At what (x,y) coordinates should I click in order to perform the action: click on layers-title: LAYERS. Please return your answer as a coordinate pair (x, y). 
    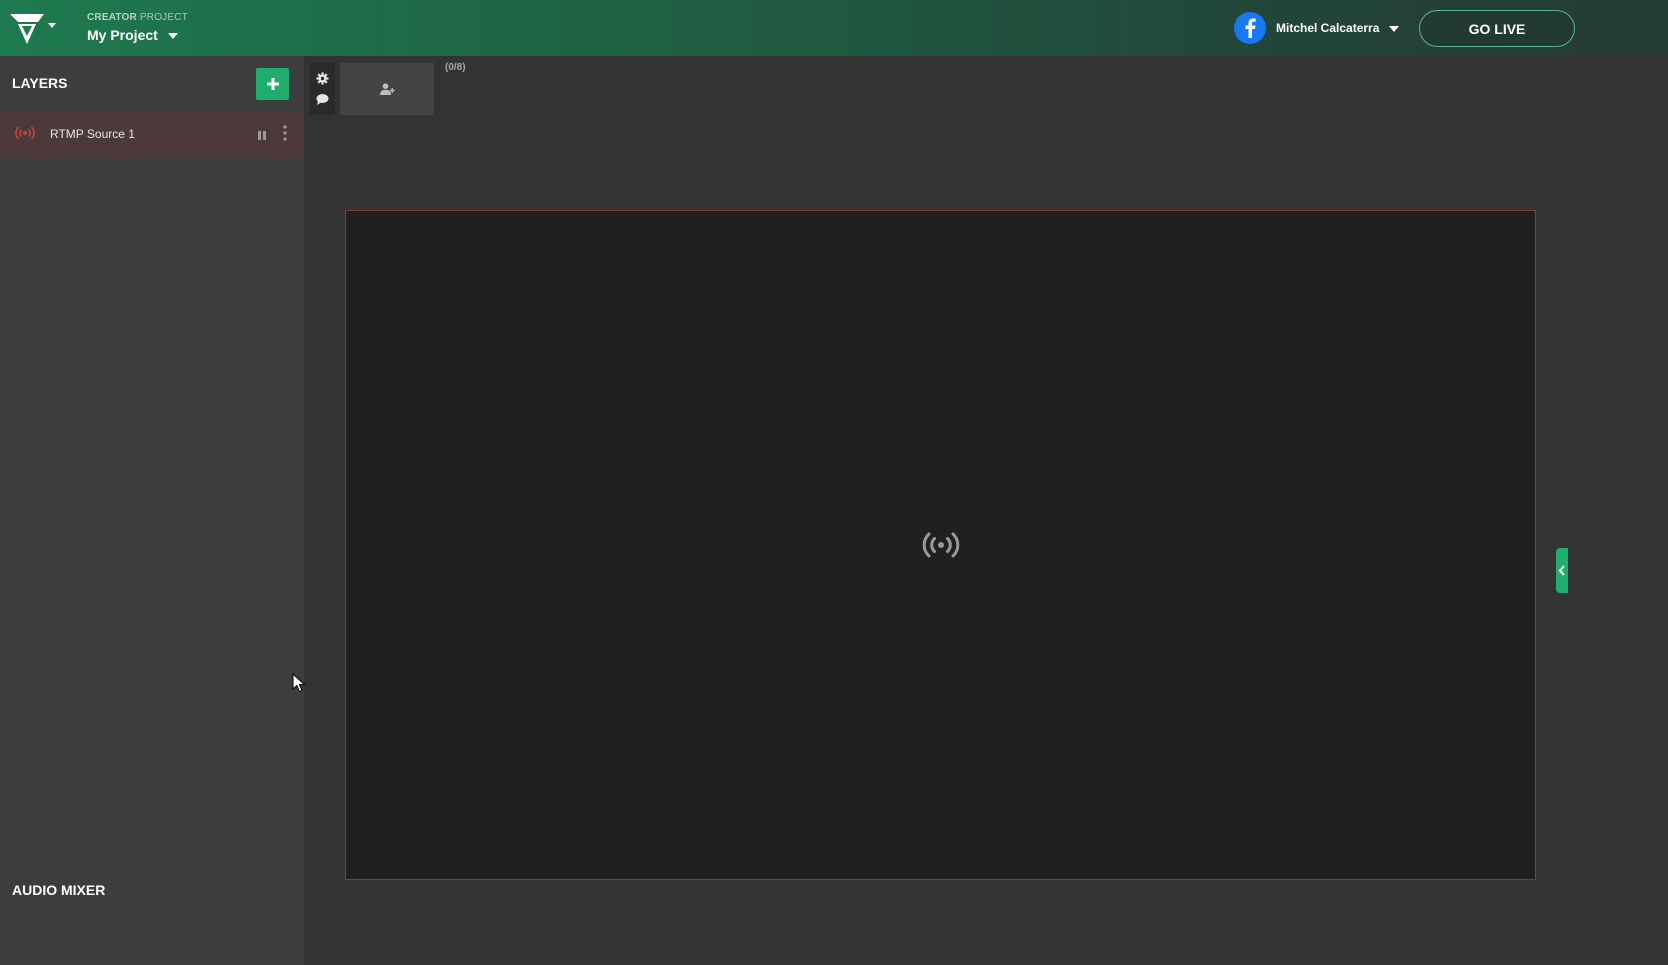
    Looking at the image, I should click on (40, 83).